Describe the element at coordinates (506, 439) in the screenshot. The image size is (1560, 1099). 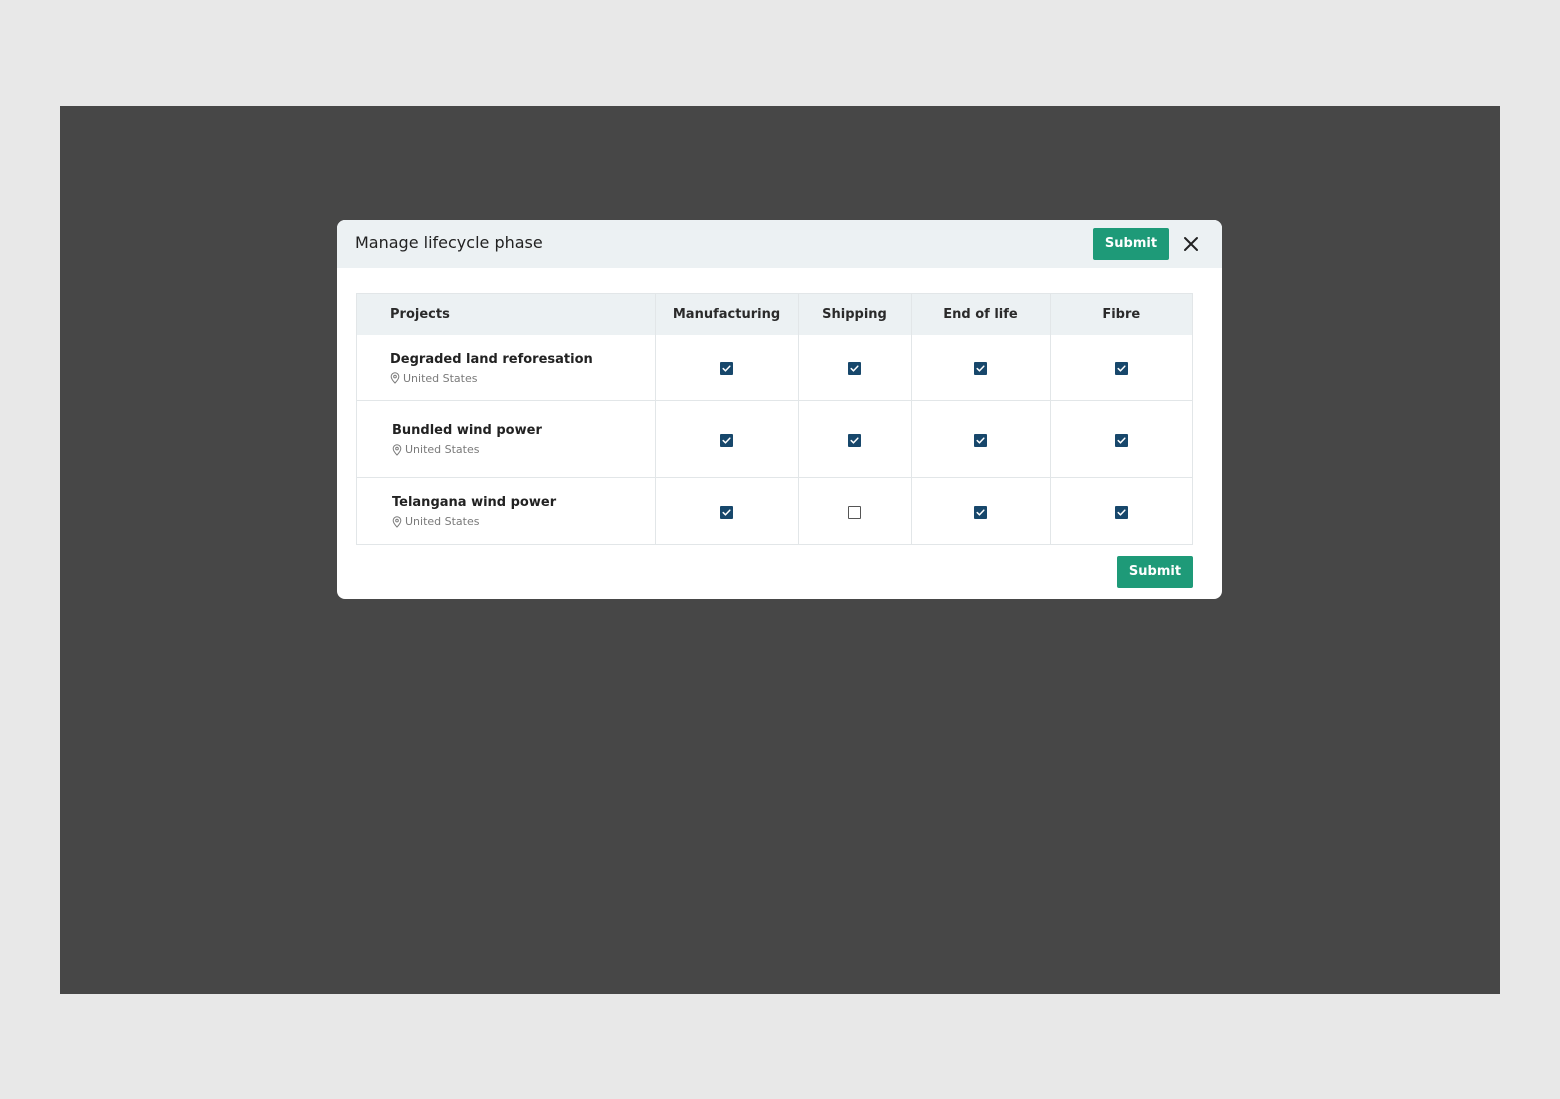
I see `project-cell: Bundled wind power United States` at that location.